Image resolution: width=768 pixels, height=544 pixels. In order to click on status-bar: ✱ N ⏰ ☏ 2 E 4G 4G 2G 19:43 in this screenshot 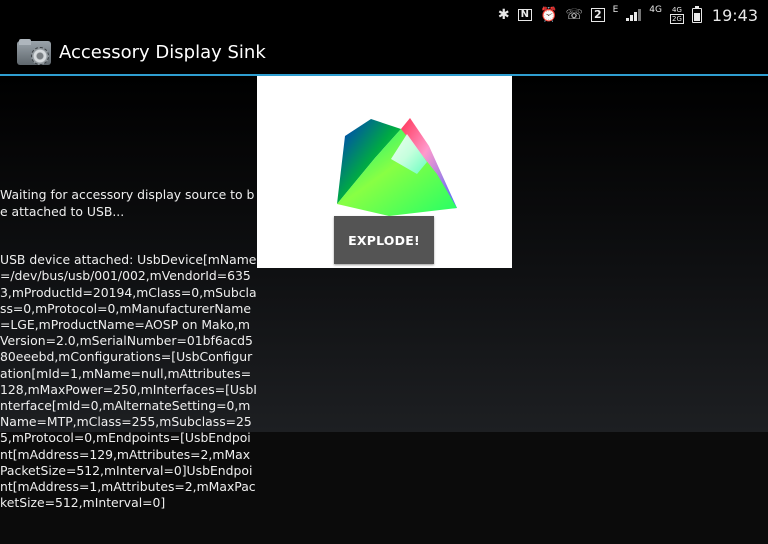, I will do `click(384, 15)`.